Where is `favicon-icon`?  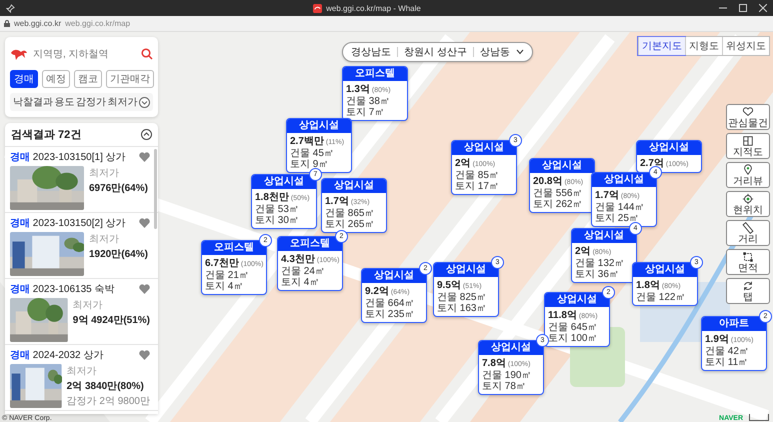 favicon-icon is located at coordinates (317, 8).